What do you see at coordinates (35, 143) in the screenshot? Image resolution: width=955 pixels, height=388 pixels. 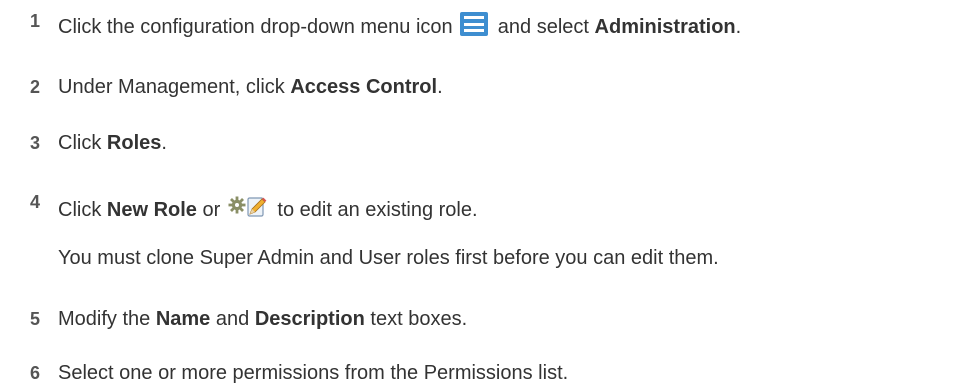 I see `step-number: 3` at bounding box center [35, 143].